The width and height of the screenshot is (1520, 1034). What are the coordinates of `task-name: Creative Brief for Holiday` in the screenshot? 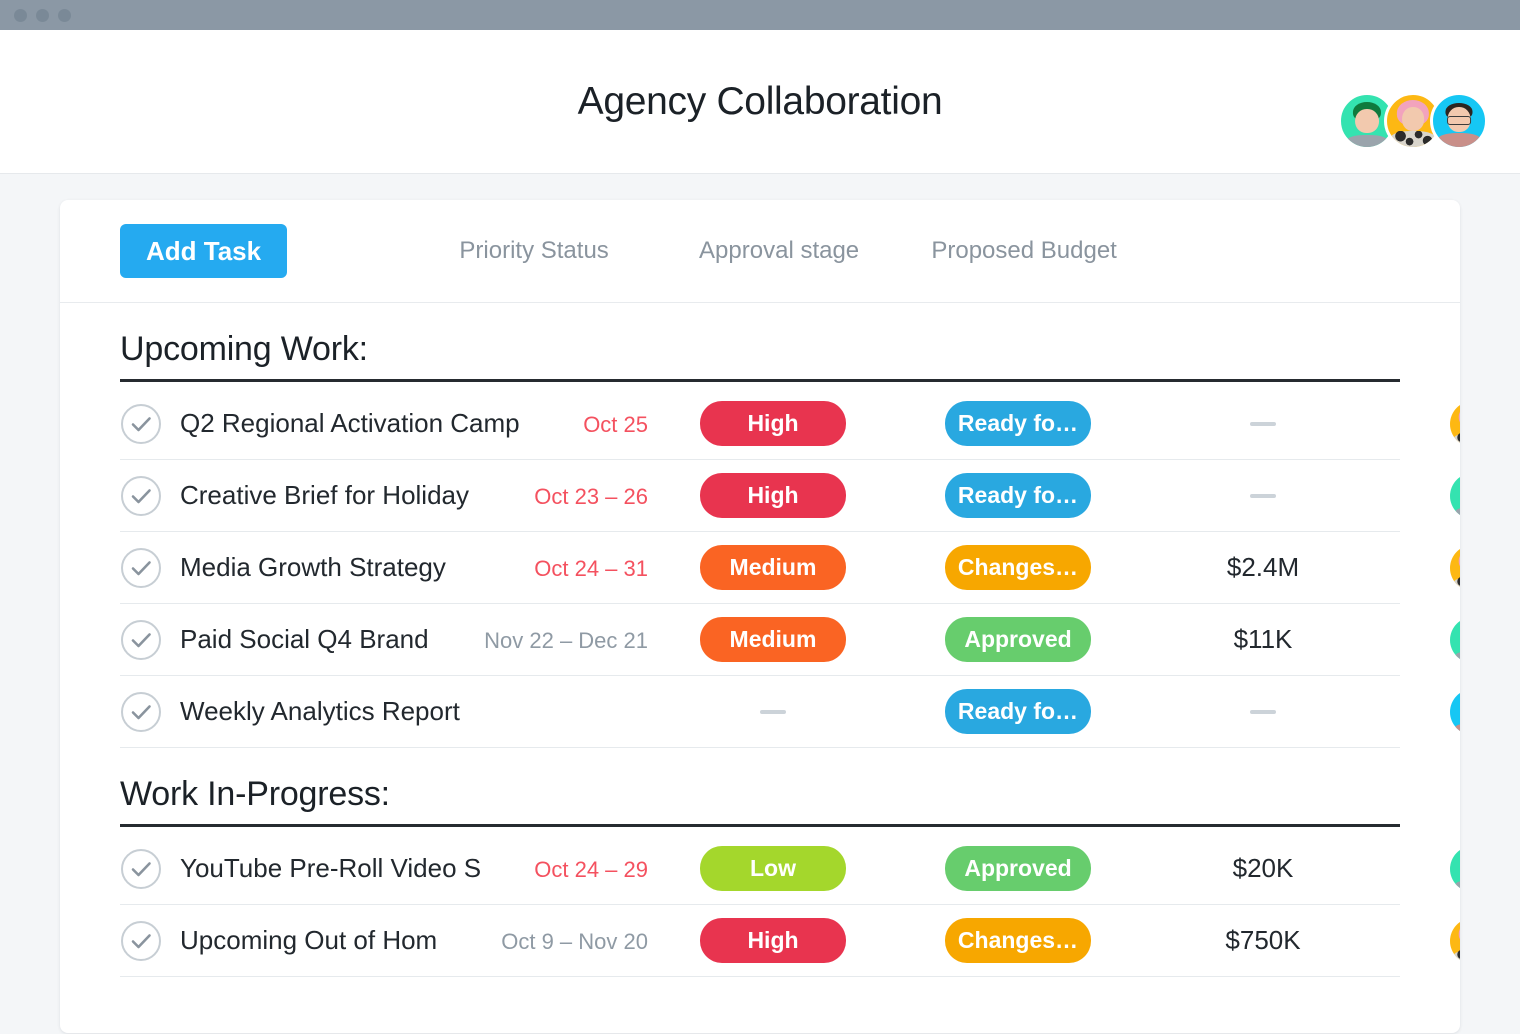 It's located at (353, 495).